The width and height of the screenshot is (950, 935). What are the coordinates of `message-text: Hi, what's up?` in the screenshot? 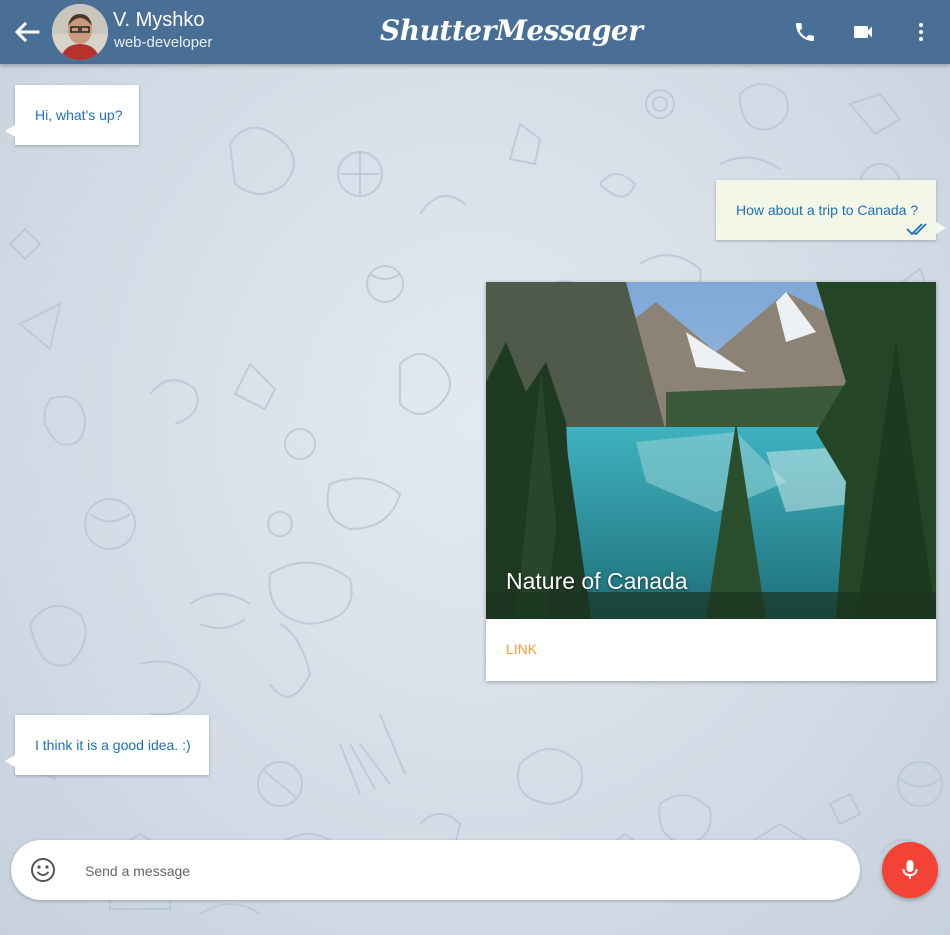 It's located at (79, 115).